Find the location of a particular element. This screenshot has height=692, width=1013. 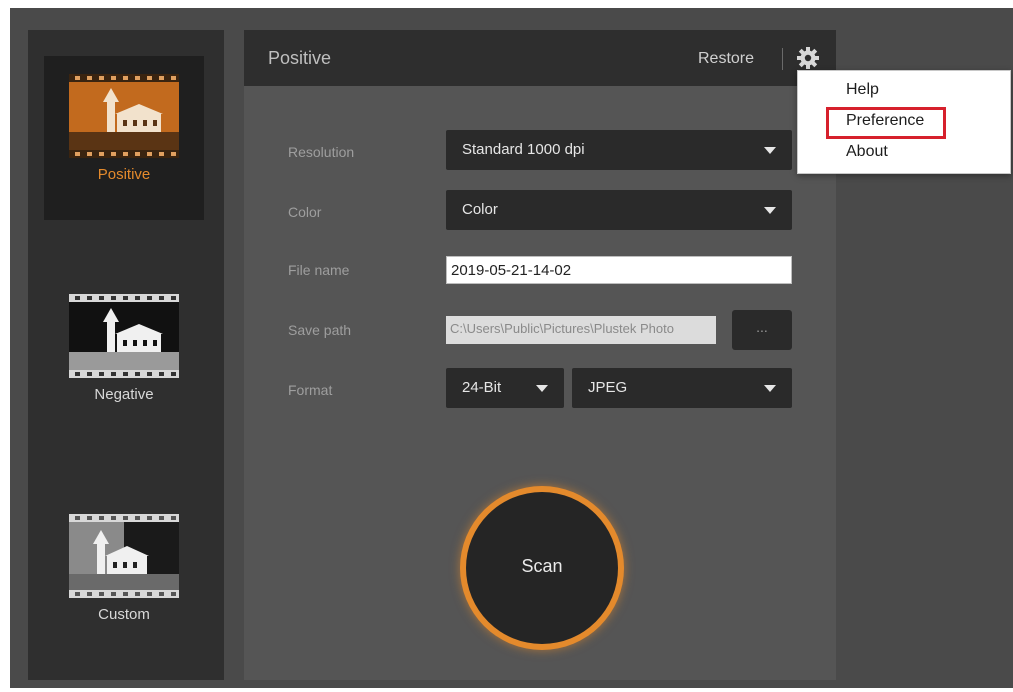

resolution-select: Standard 1000 dpi is located at coordinates (619, 150).